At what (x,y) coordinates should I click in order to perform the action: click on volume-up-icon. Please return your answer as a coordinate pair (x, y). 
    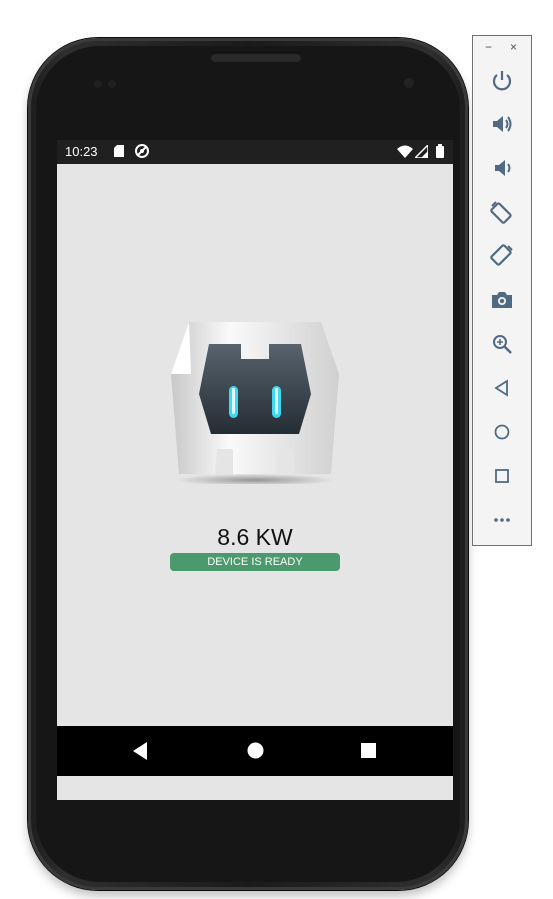
    Looking at the image, I should click on (502, 124).